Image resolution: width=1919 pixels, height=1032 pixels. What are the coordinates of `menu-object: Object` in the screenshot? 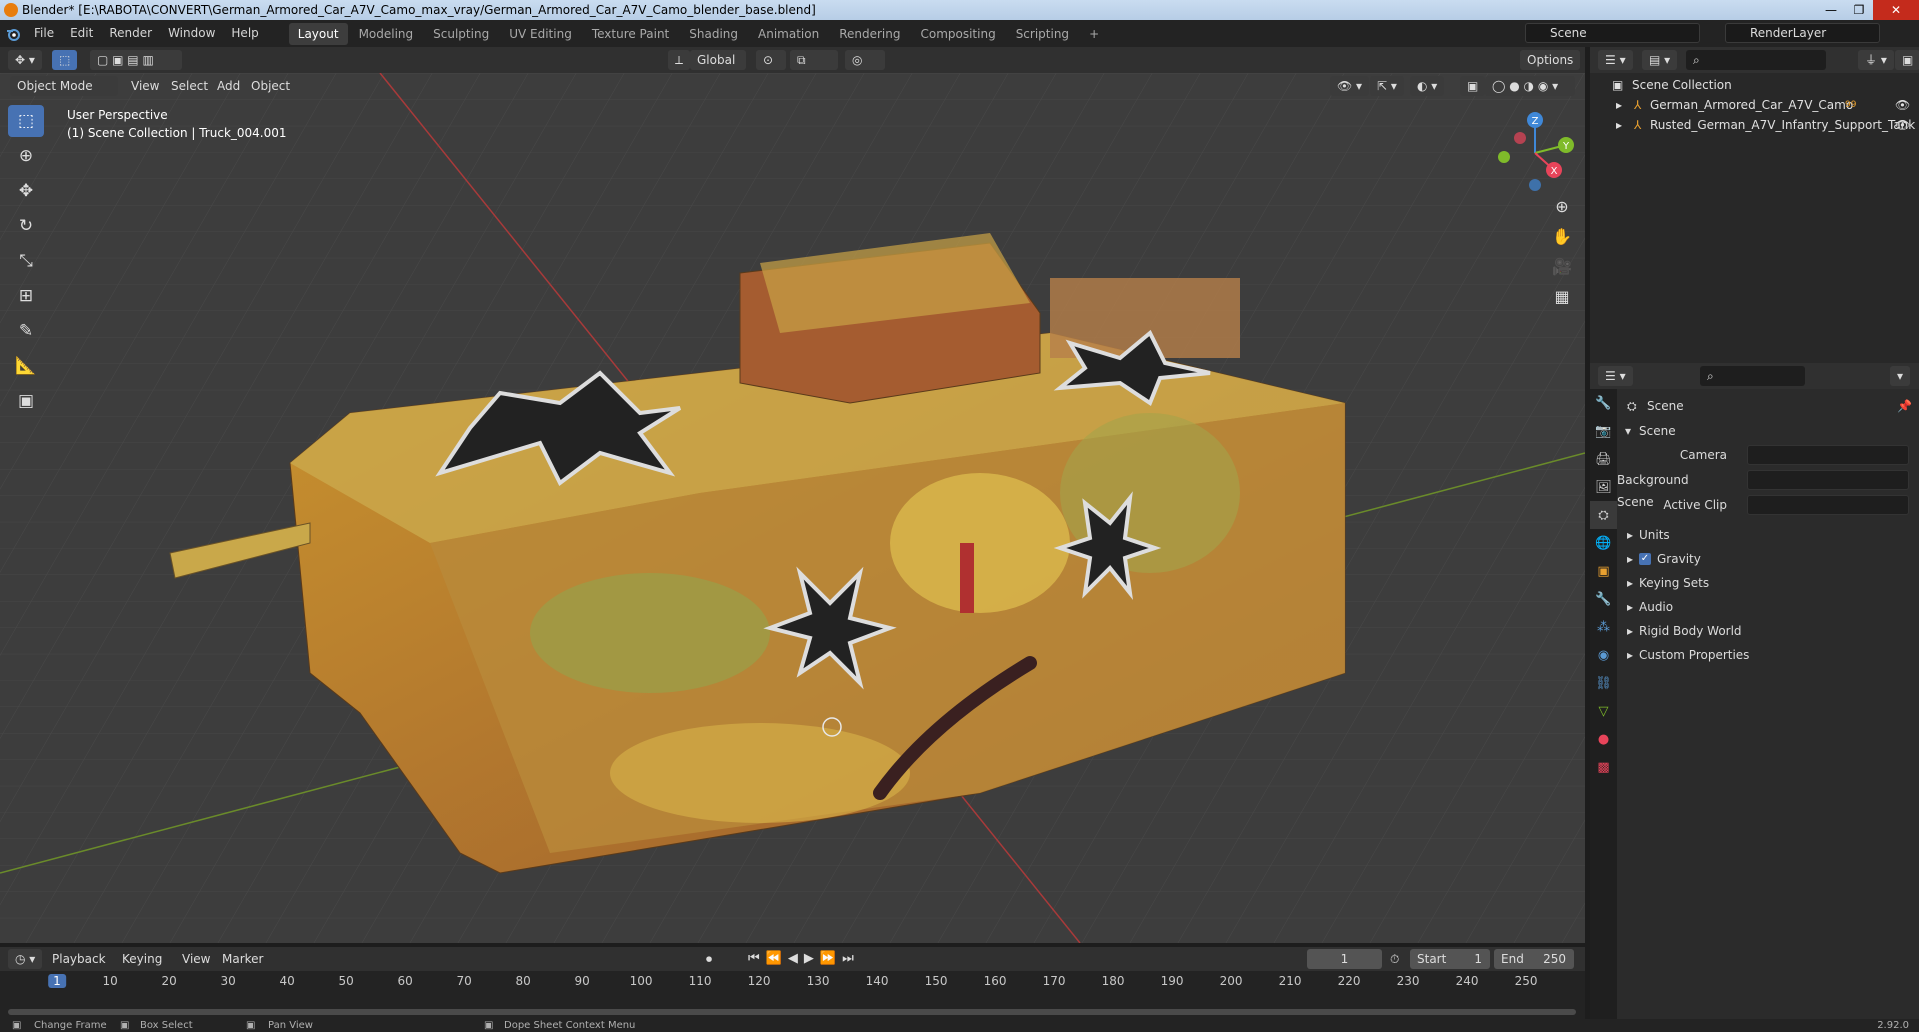 It's located at (270, 86).